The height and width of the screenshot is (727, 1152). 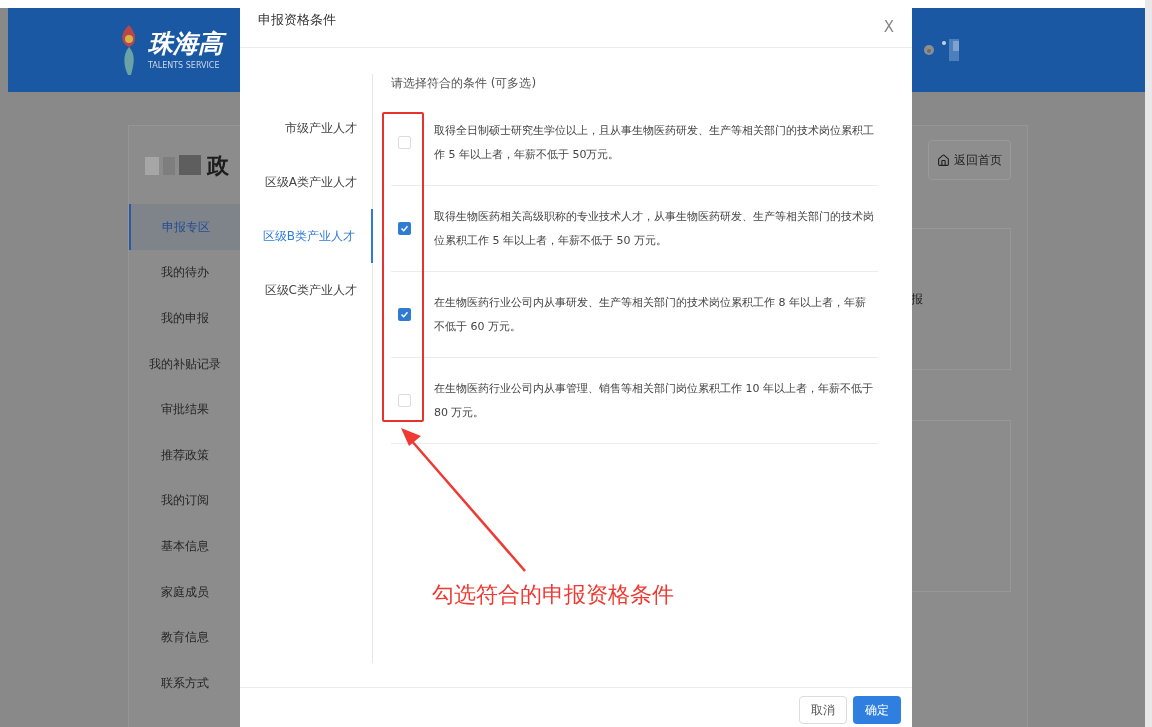 I want to click on confirm-button: 确定, so click(x=877, y=710).